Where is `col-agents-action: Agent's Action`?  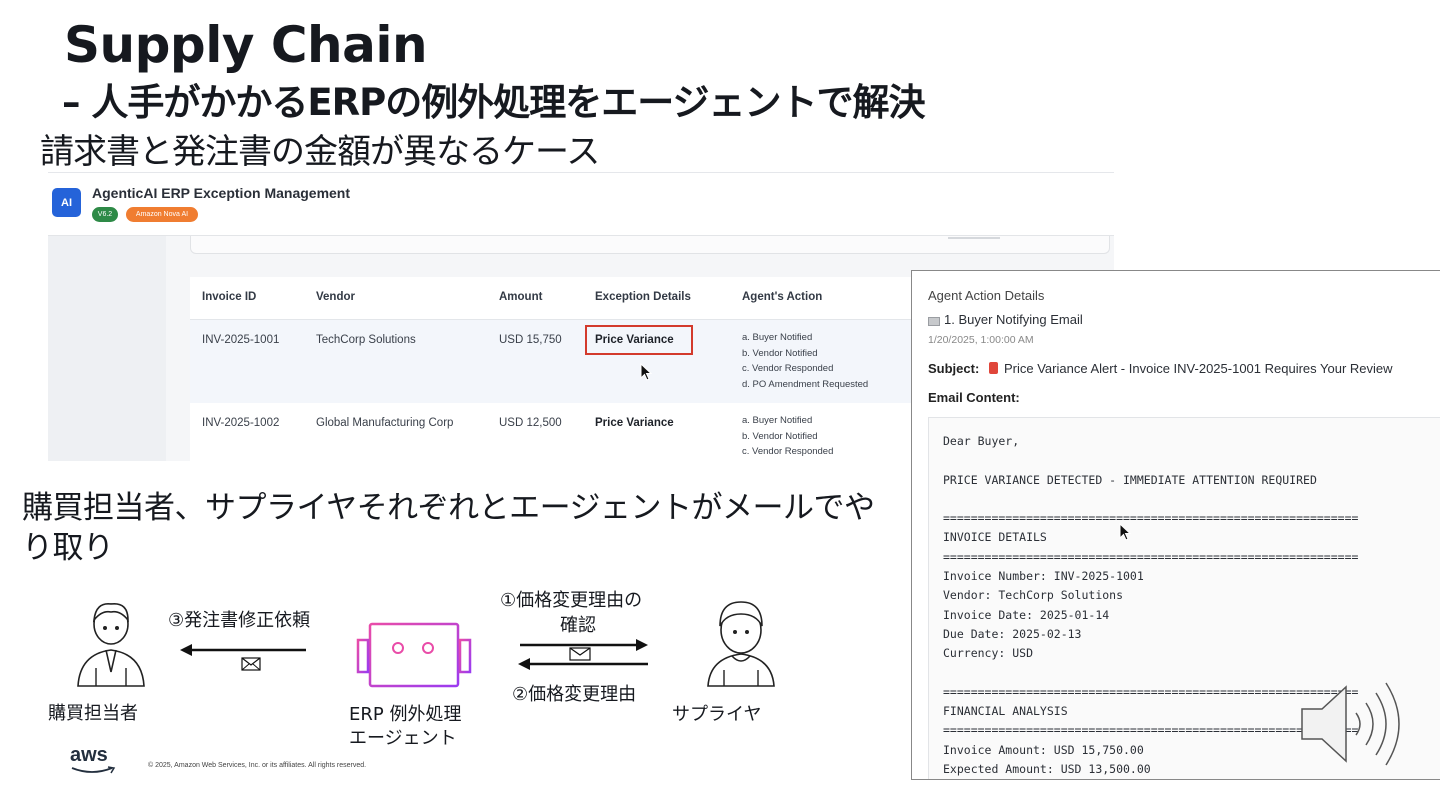
col-agents-action: Agent's Action is located at coordinates (782, 297).